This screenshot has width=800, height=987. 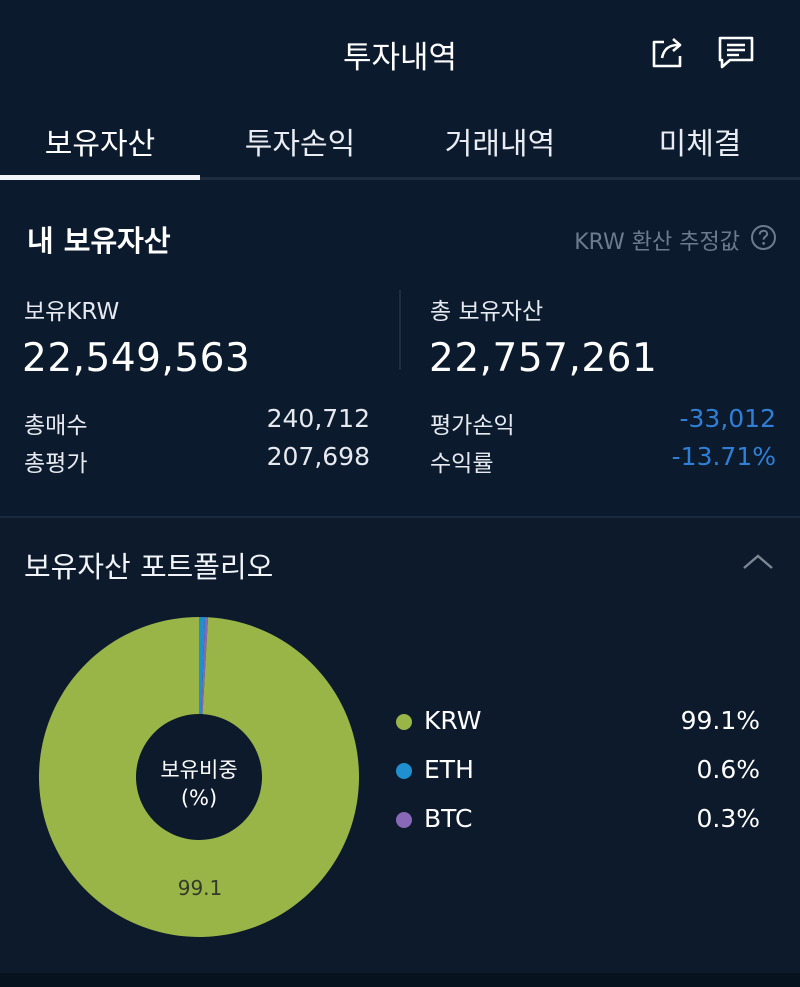 I want to click on legend-name: BTC, so click(x=448, y=818).